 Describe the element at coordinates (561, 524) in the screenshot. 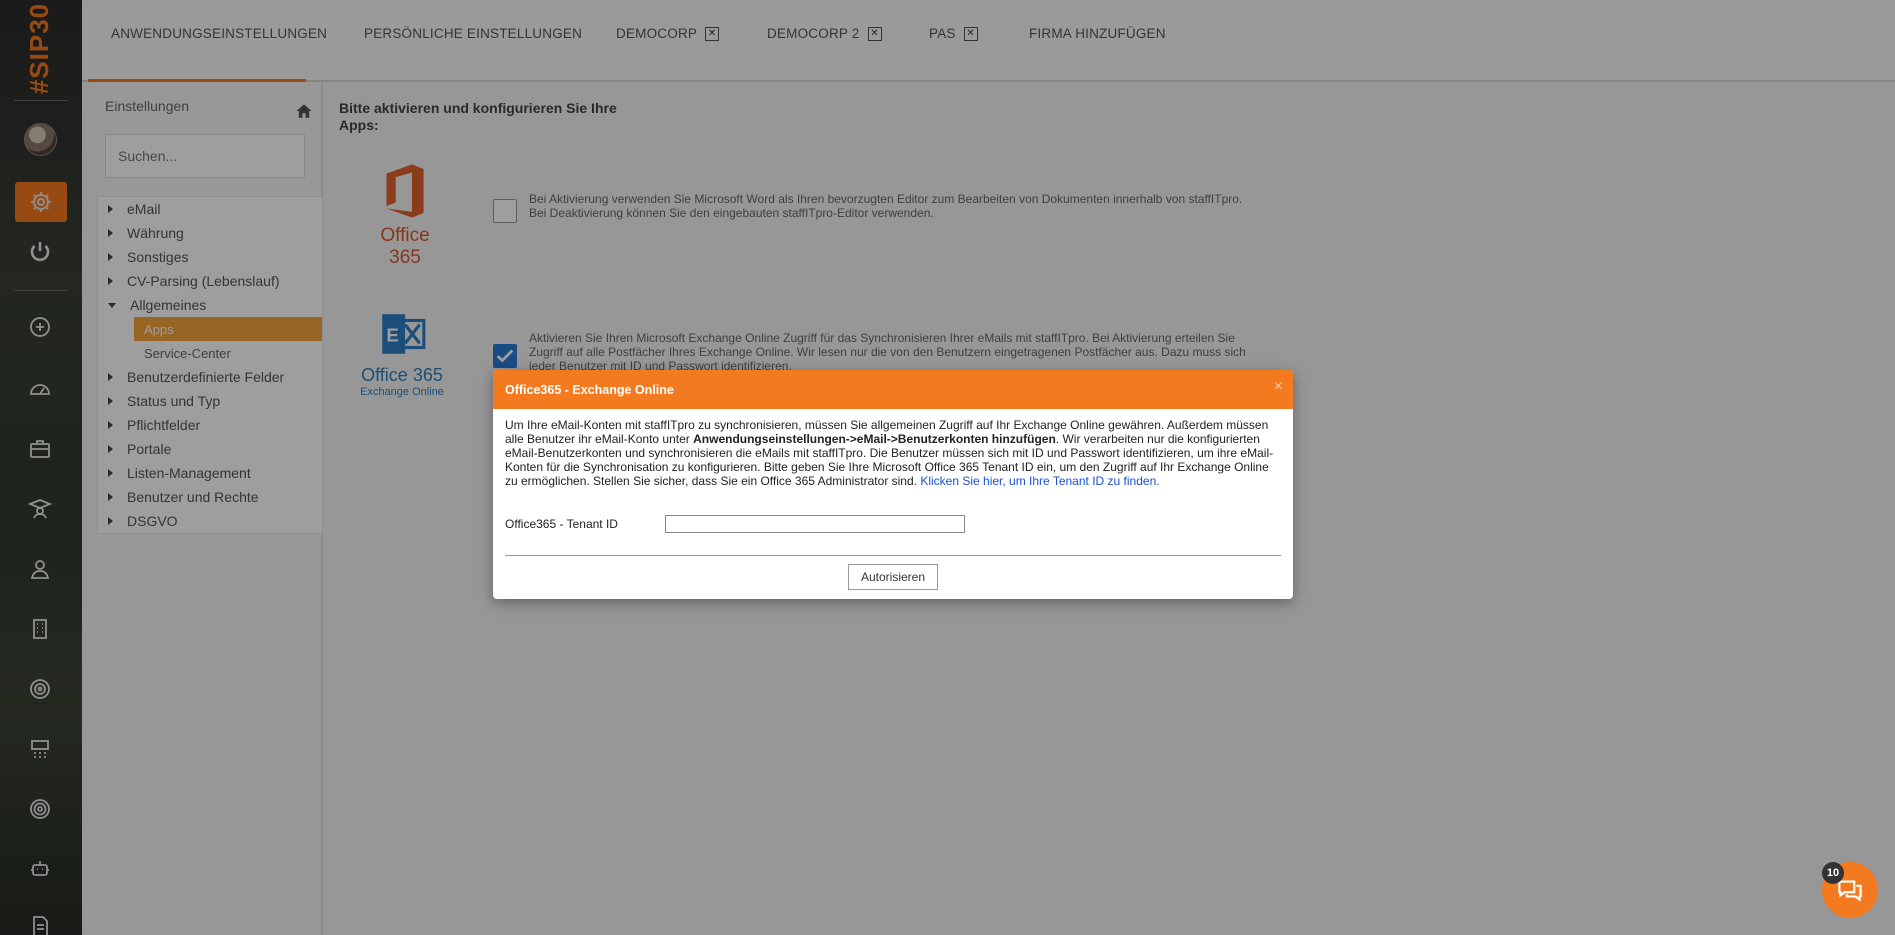

I see `tenant-id-label: Office365 - Tenant ID` at that location.